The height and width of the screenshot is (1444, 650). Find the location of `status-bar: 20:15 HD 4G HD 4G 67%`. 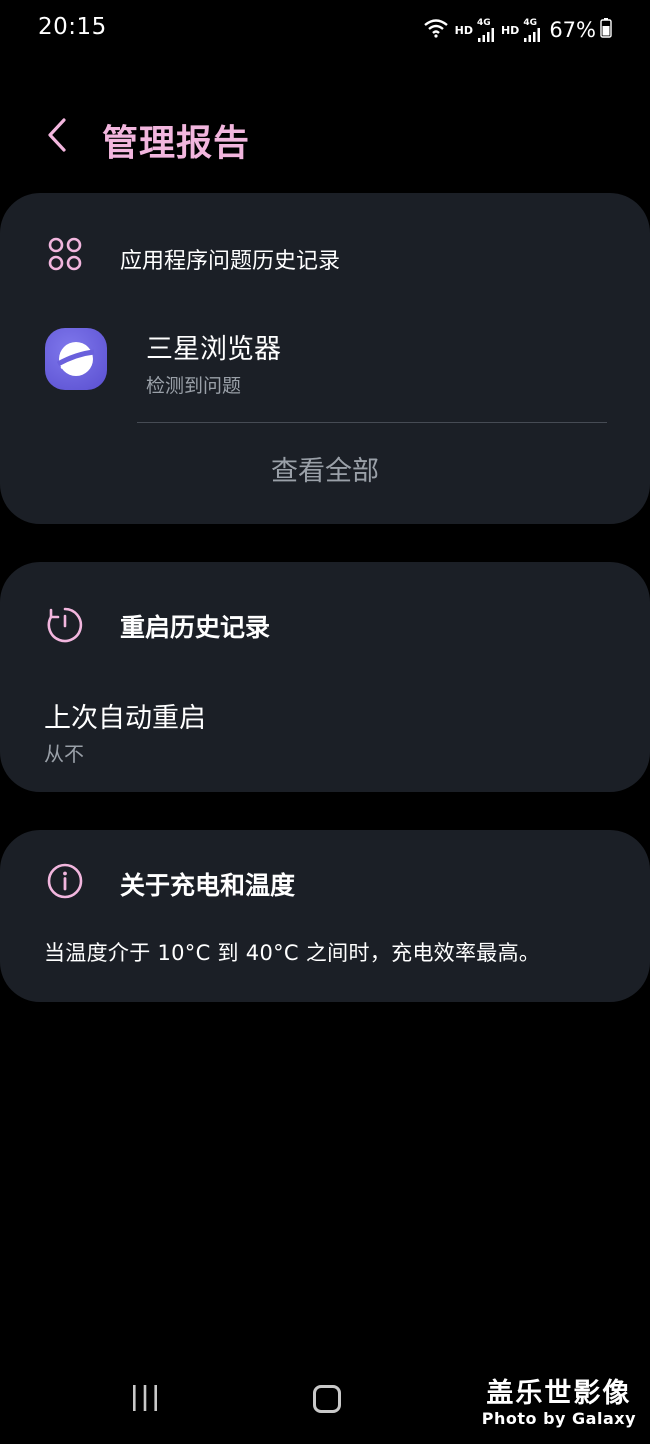

status-bar: 20:15 HD 4G HD 4G 67% is located at coordinates (325, 30).